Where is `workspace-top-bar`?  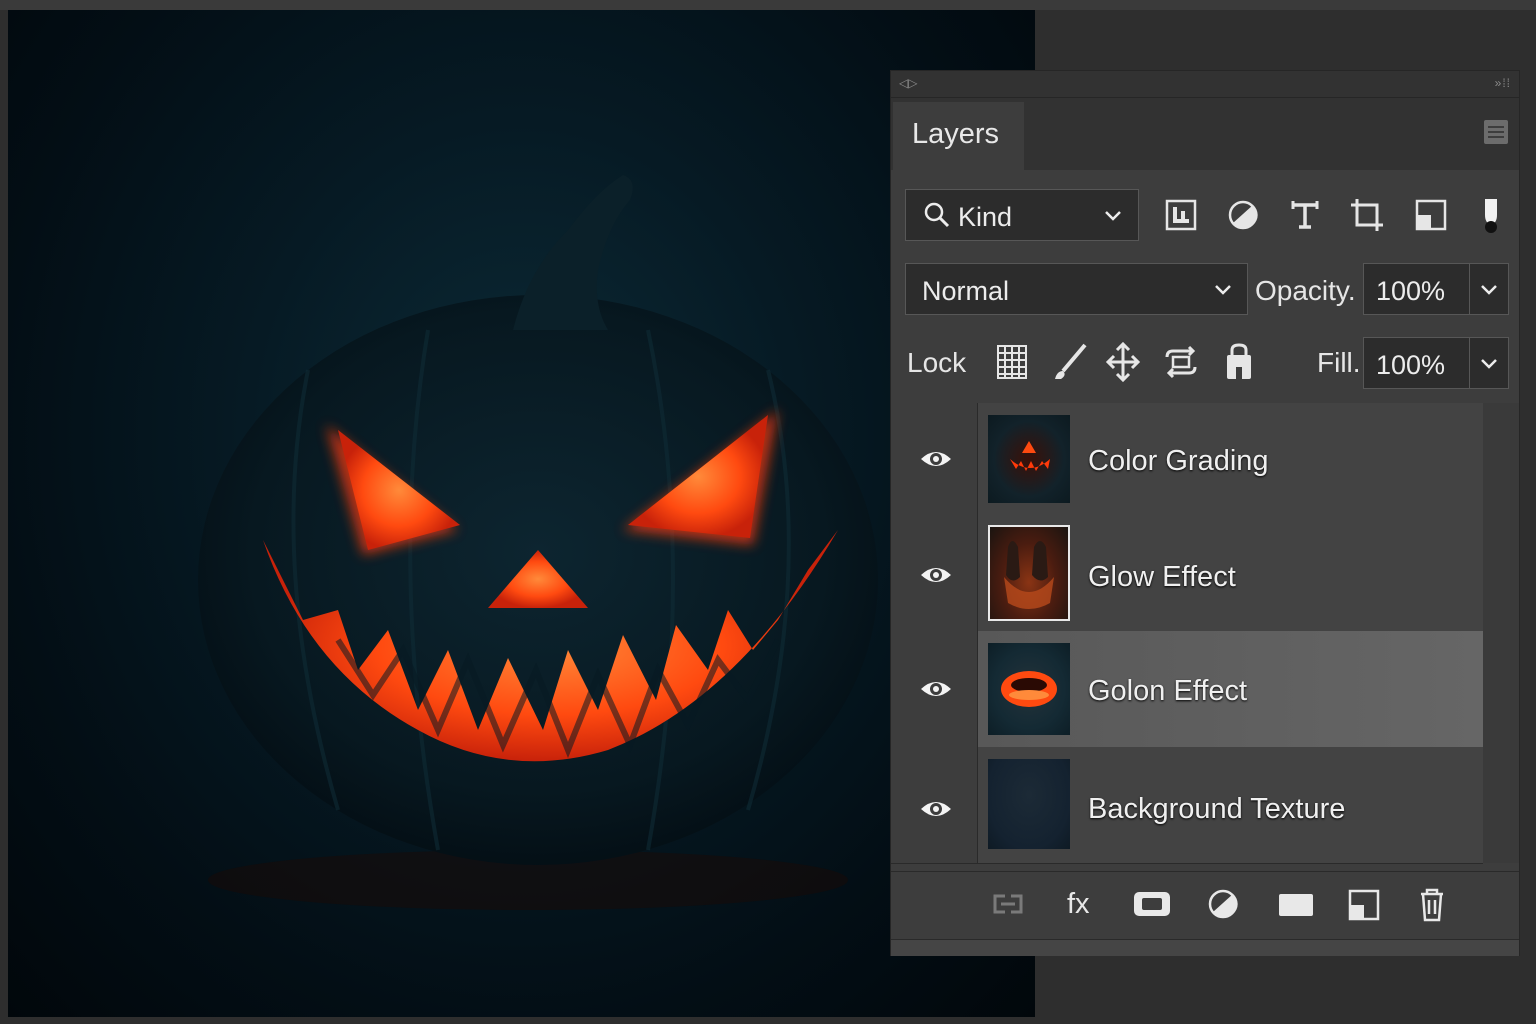
workspace-top-bar is located at coordinates (768, 5).